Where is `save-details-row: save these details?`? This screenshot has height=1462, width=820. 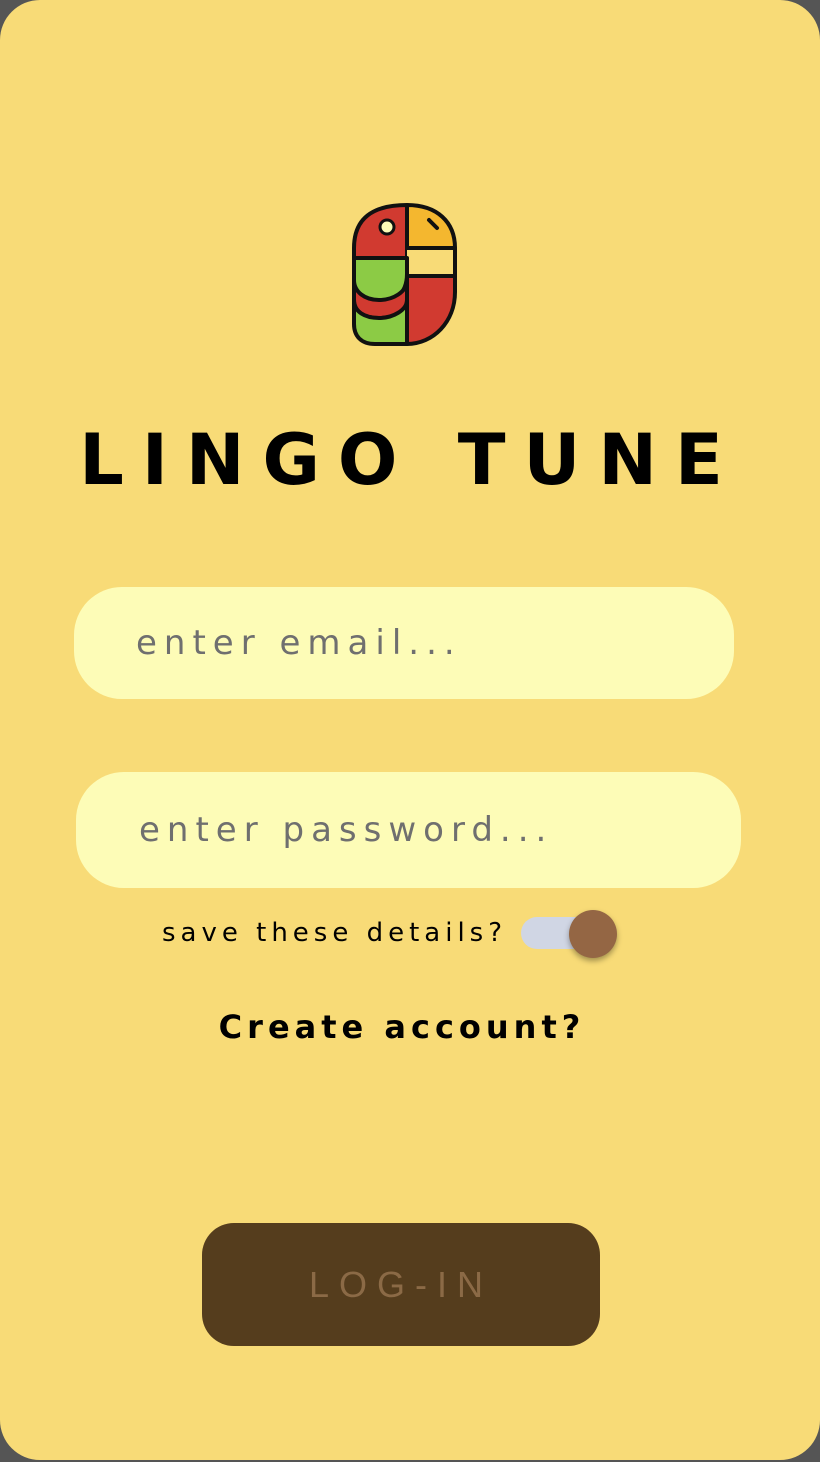 save-details-row: save these details? is located at coordinates (390, 934).